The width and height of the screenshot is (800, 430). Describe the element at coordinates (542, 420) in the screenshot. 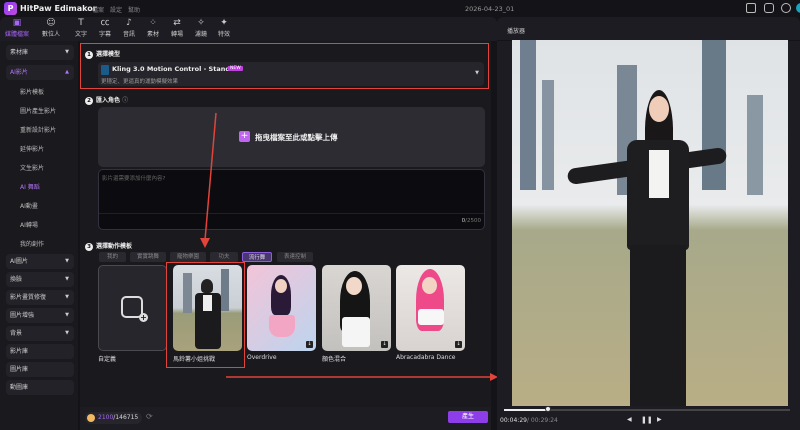

I see `total-time: / 00:29:24` at that location.